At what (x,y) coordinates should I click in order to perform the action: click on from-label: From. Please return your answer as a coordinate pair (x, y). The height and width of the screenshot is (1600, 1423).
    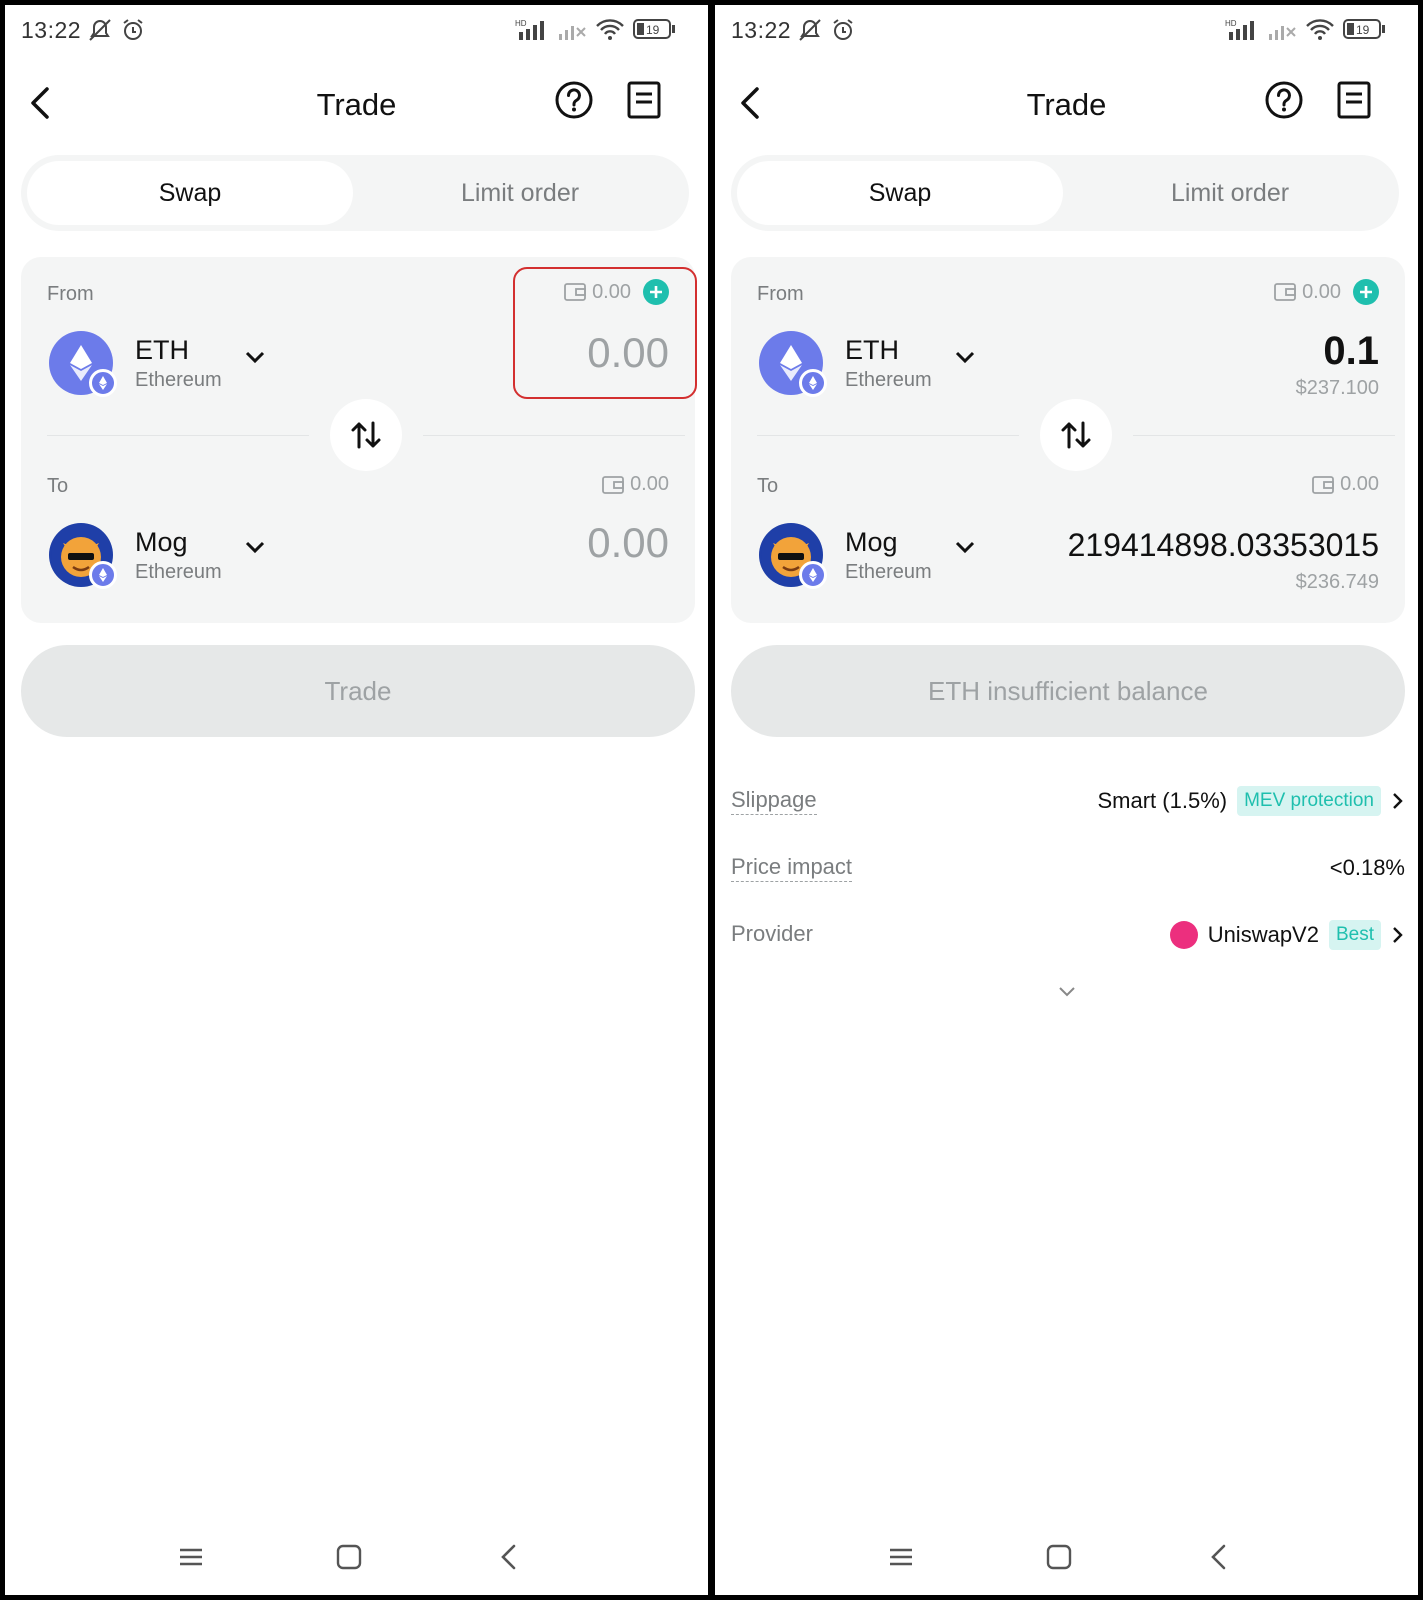
    Looking at the image, I should click on (780, 294).